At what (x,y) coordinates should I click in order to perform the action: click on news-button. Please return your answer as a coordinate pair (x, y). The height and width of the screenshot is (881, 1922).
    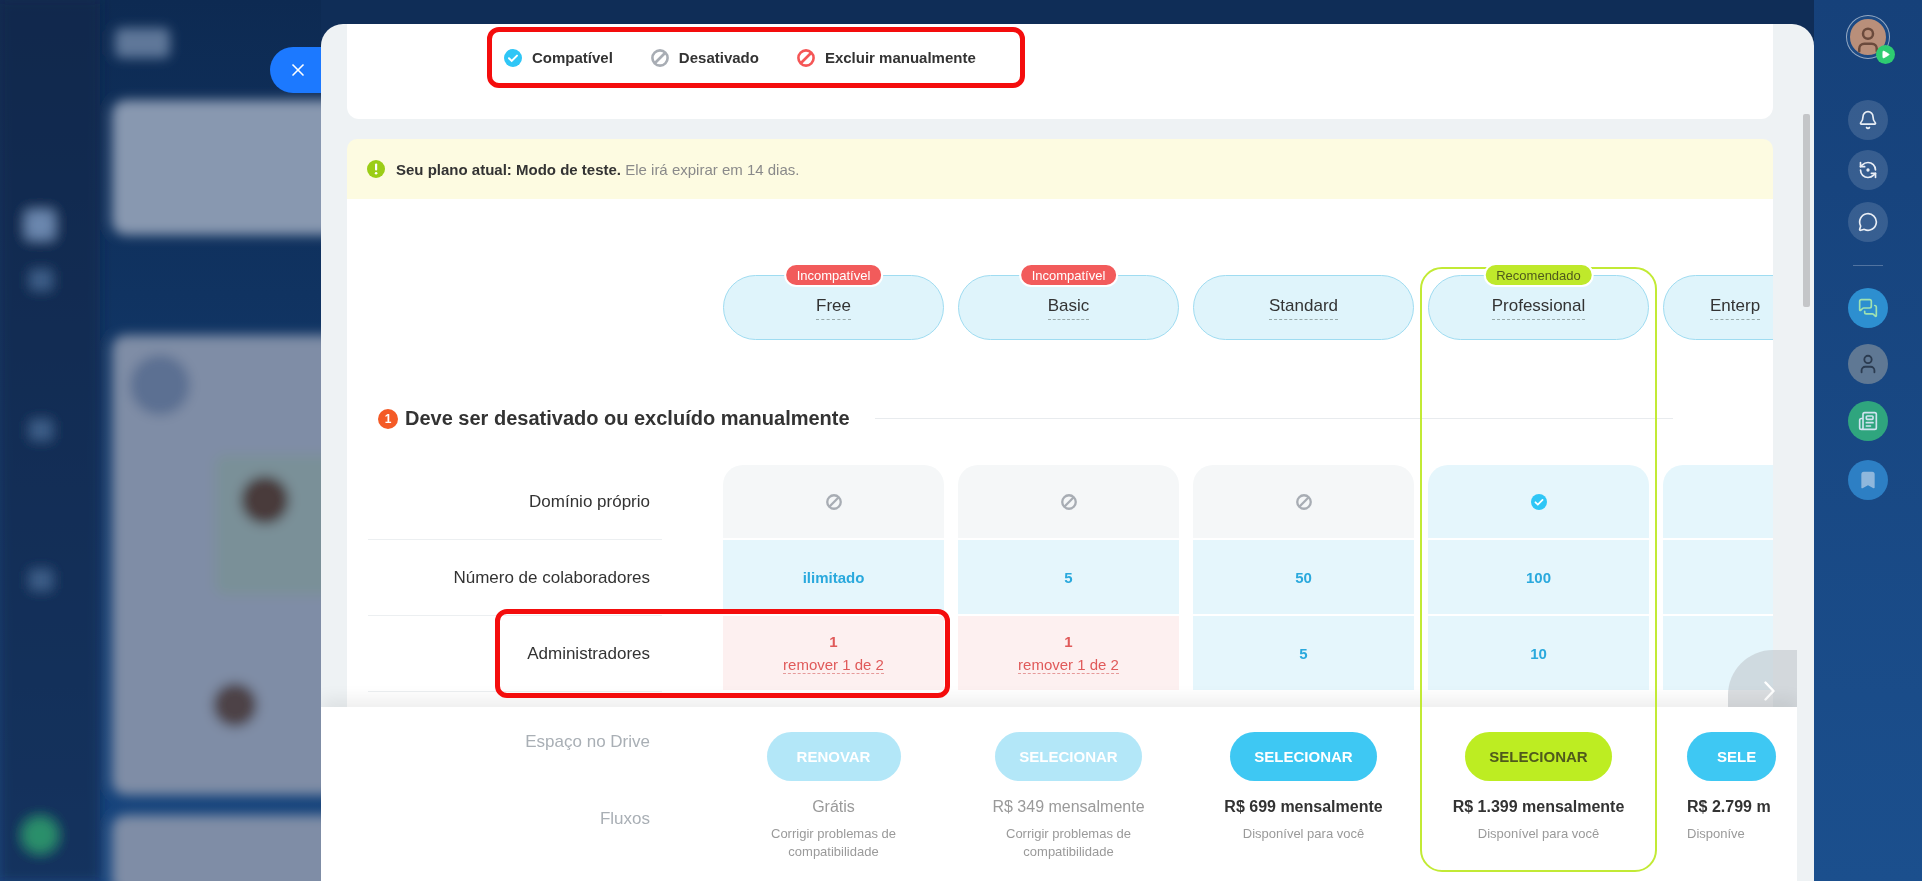
    Looking at the image, I should click on (1868, 421).